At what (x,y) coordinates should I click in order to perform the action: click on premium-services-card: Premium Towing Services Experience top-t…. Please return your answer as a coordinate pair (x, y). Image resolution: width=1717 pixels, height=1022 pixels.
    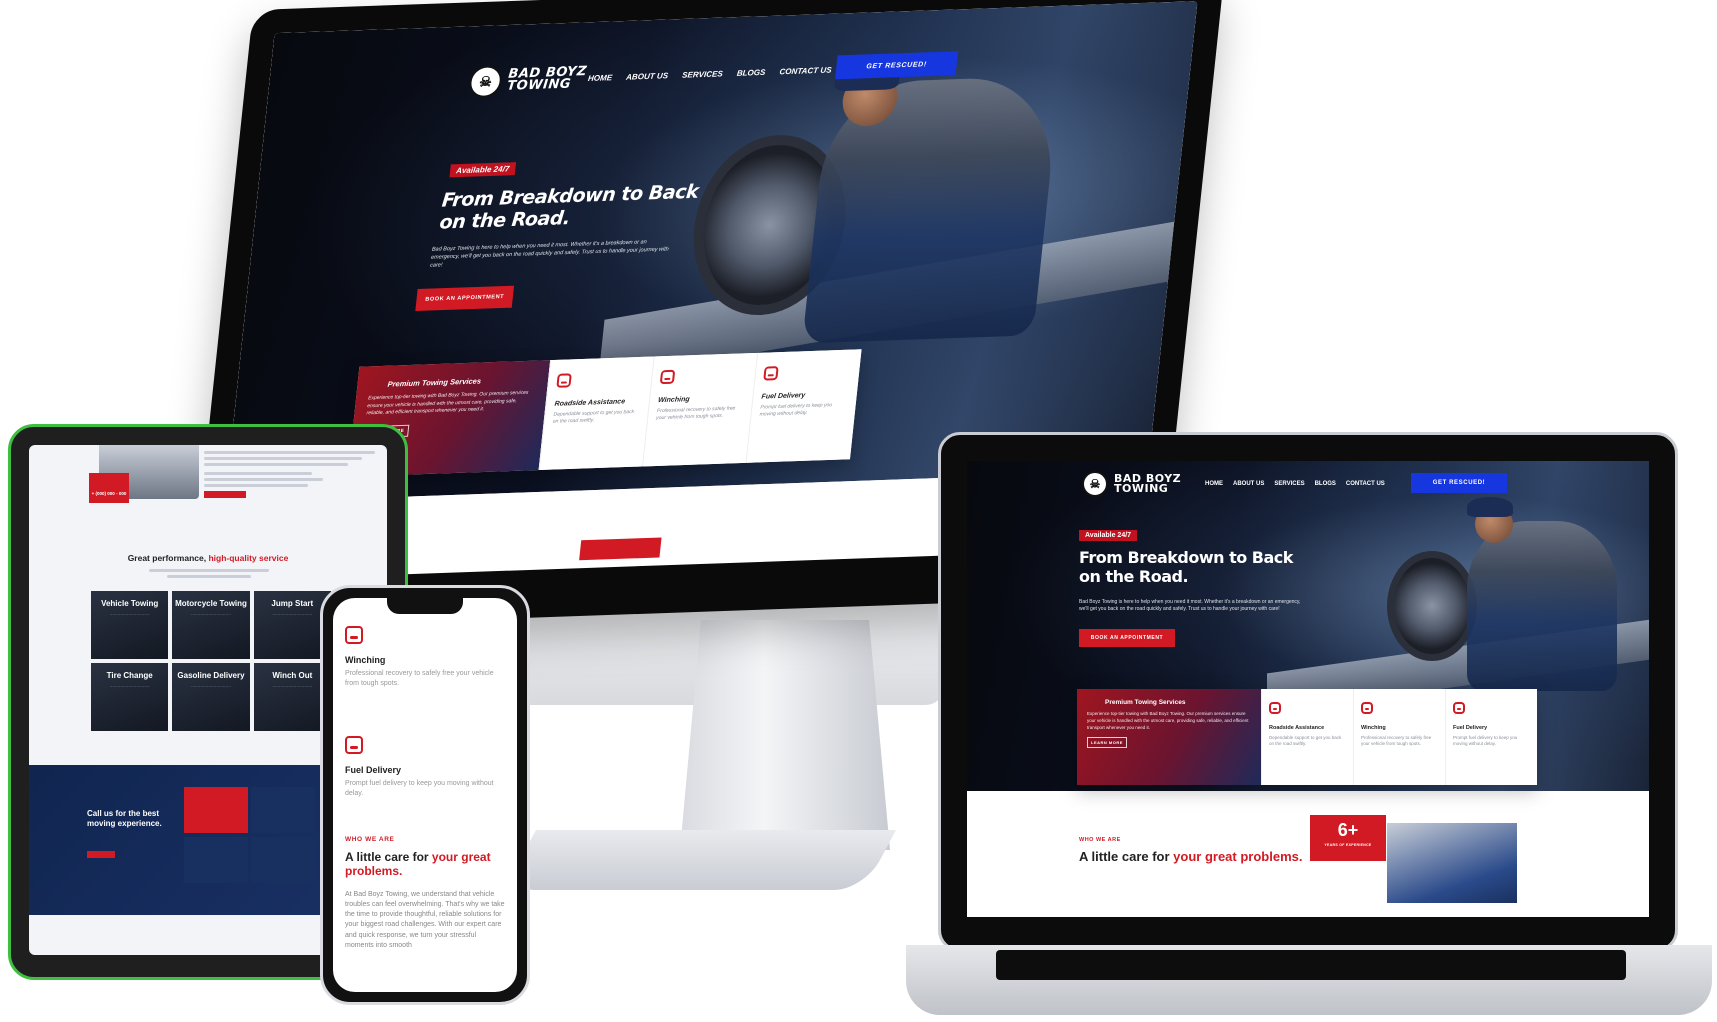
    Looking at the image, I should click on (1169, 737).